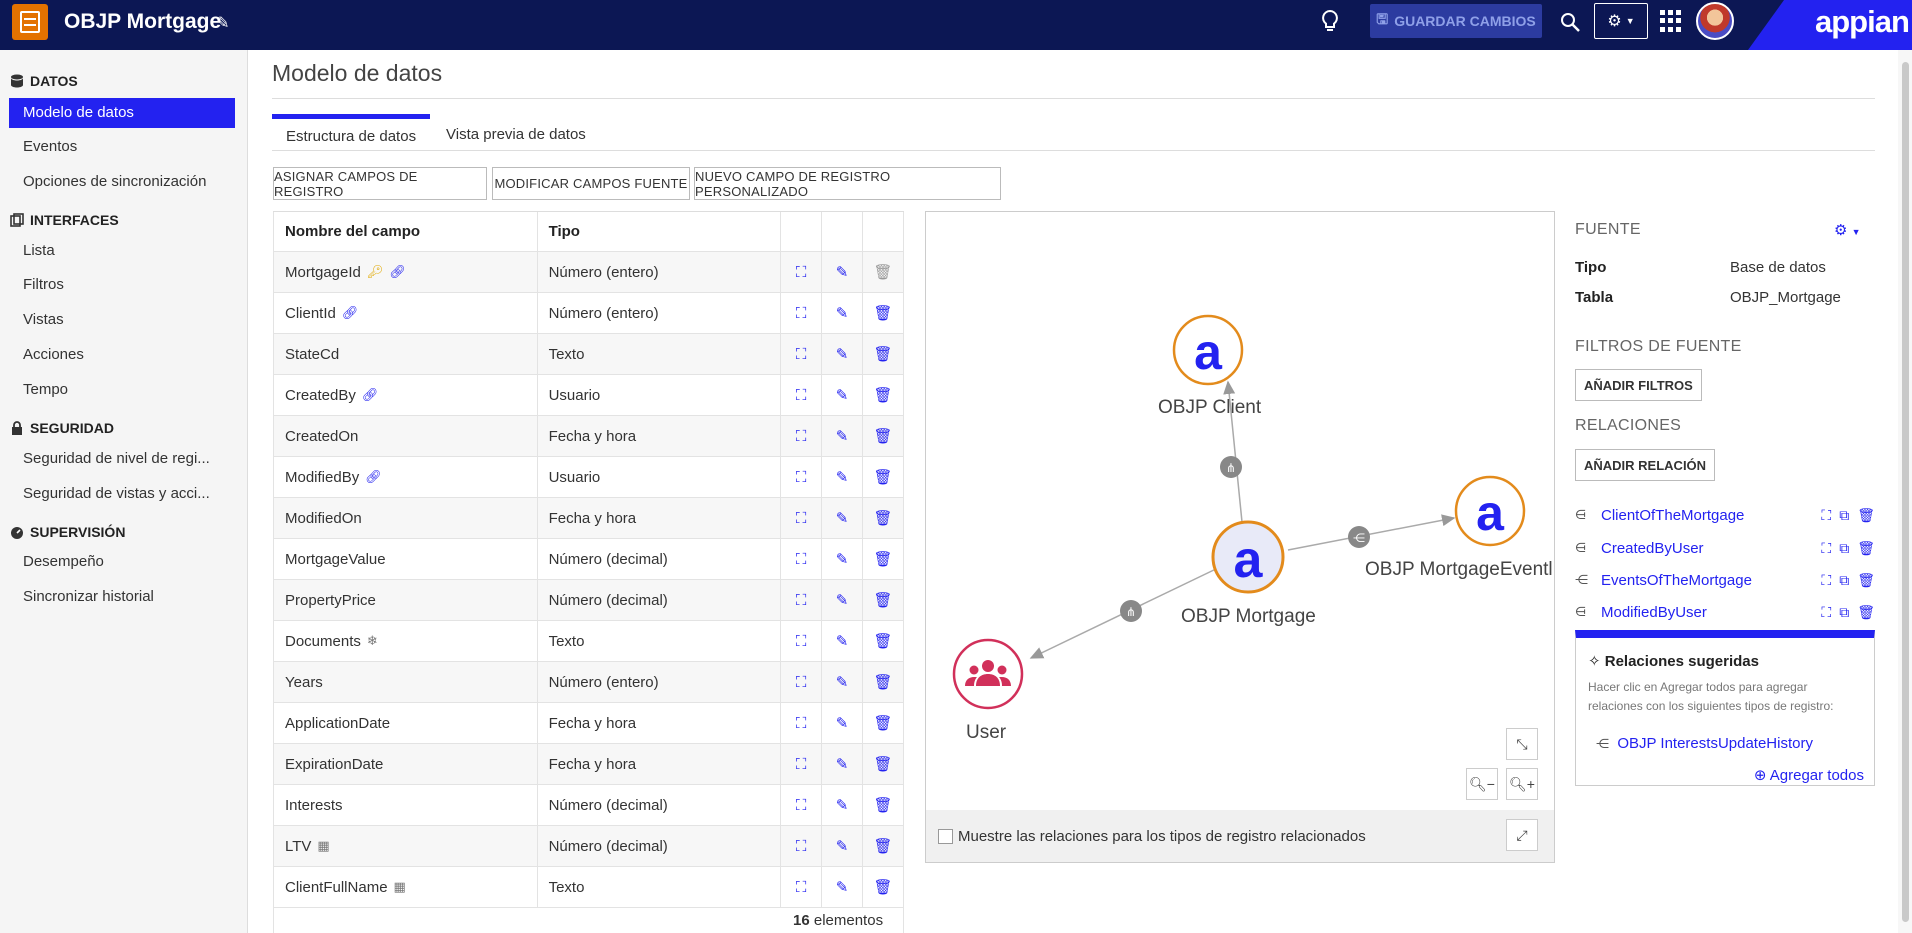 The width and height of the screenshot is (1912, 933). What do you see at coordinates (1482, 784) in the screenshot?
I see `zoom-out-button: 🔍︎−` at bounding box center [1482, 784].